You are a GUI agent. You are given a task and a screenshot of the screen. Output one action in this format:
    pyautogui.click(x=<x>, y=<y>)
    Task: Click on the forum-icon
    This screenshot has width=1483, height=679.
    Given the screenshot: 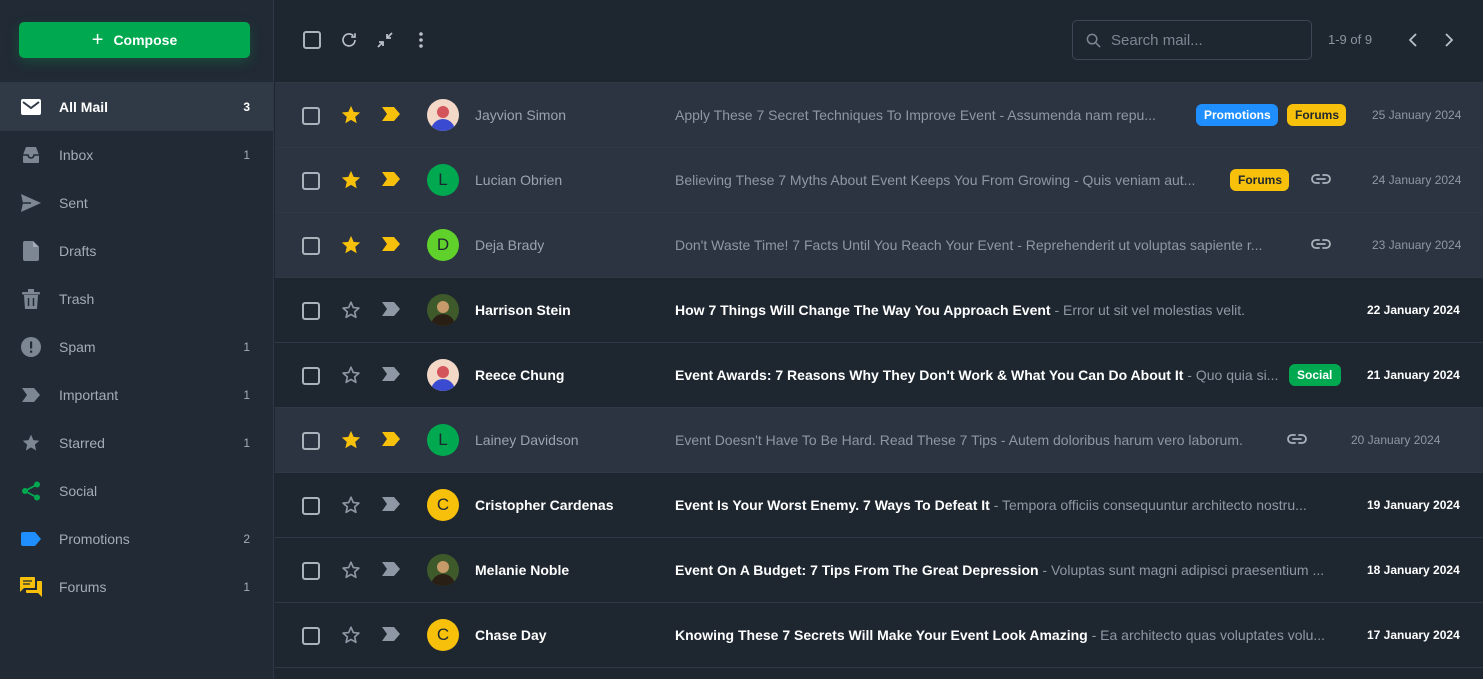 What is the action you would take?
    pyautogui.click(x=31, y=587)
    